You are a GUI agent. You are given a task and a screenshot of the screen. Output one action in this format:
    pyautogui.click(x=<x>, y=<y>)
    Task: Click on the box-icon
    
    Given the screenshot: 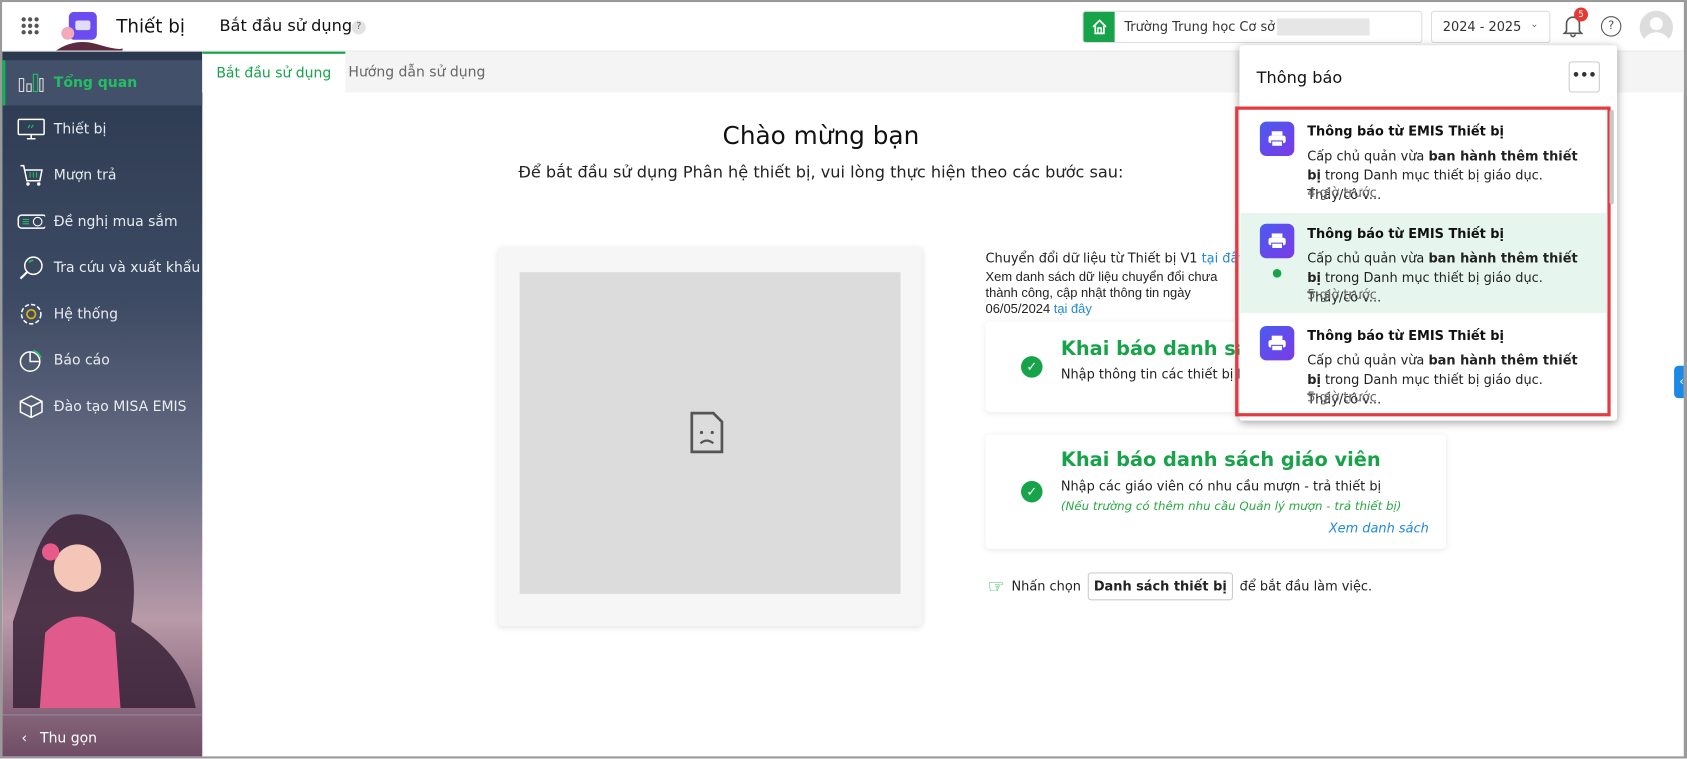 What is the action you would take?
    pyautogui.click(x=31, y=407)
    